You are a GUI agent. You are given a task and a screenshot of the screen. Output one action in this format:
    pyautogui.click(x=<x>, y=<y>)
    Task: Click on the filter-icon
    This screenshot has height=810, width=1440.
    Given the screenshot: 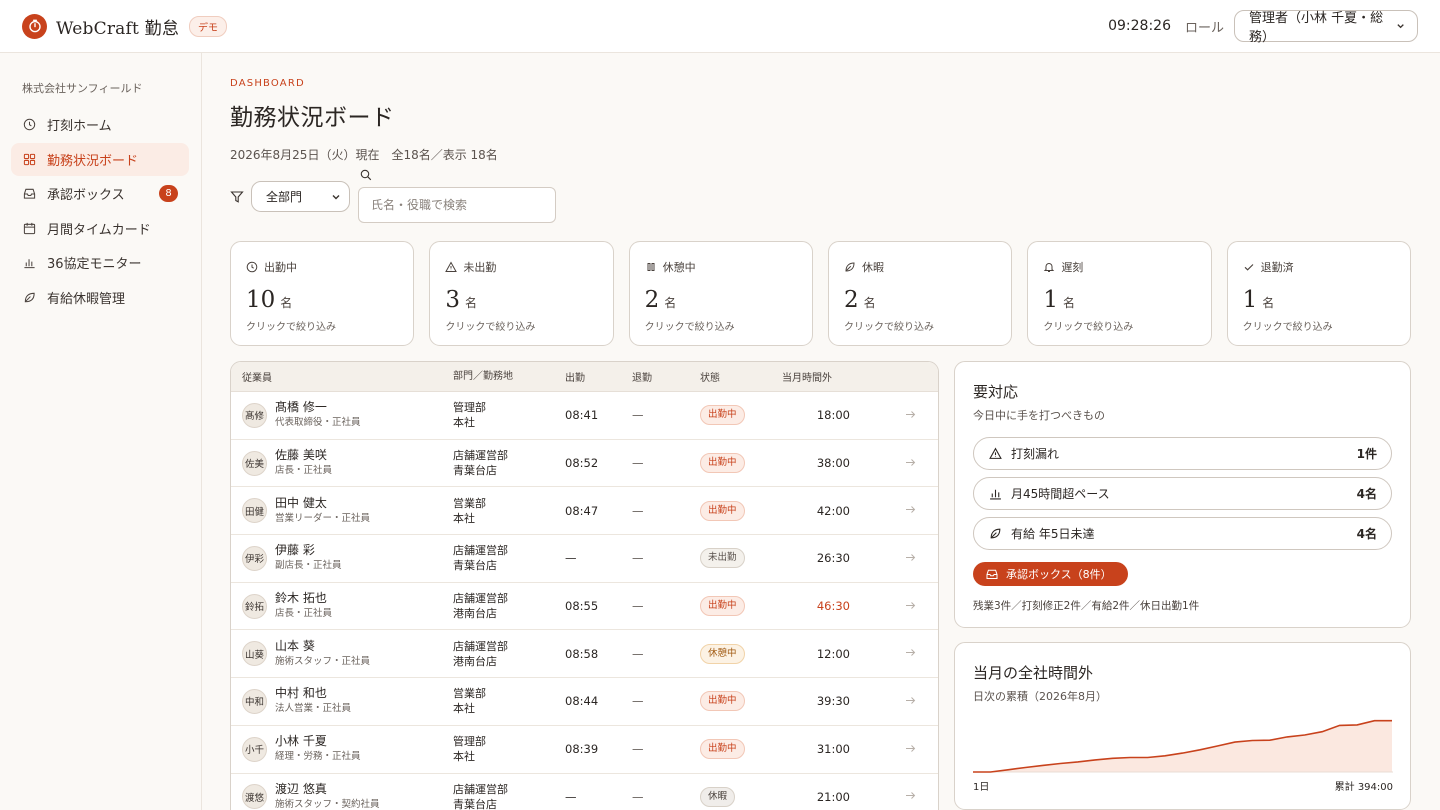 What is the action you would take?
    pyautogui.click(x=237, y=197)
    